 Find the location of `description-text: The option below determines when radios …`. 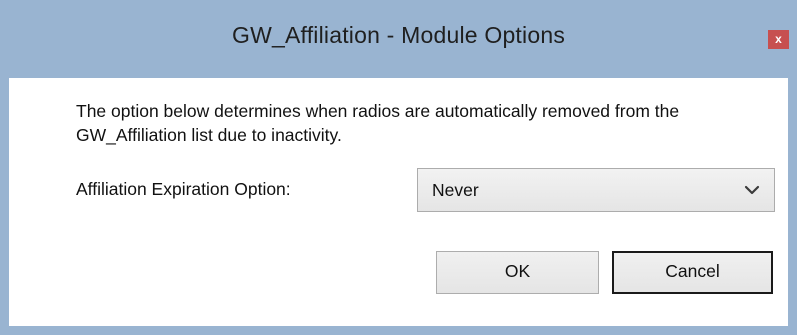

description-text: The option below determines when radios … is located at coordinates (378, 123).